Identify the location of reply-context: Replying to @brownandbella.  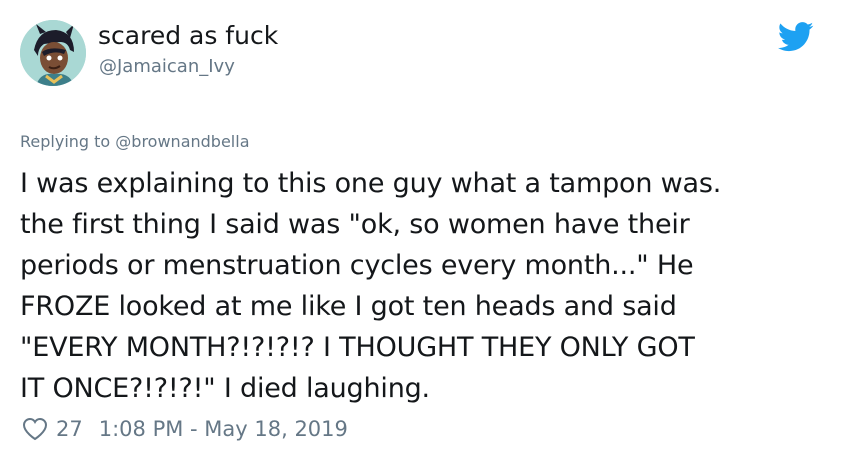
(135, 142).